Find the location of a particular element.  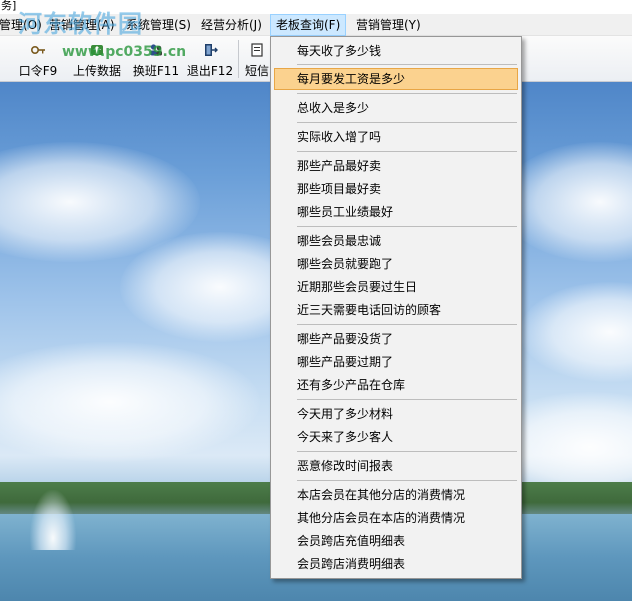

menu-item-income-growth: 实际收入增了吗 is located at coordinates (396, 137).